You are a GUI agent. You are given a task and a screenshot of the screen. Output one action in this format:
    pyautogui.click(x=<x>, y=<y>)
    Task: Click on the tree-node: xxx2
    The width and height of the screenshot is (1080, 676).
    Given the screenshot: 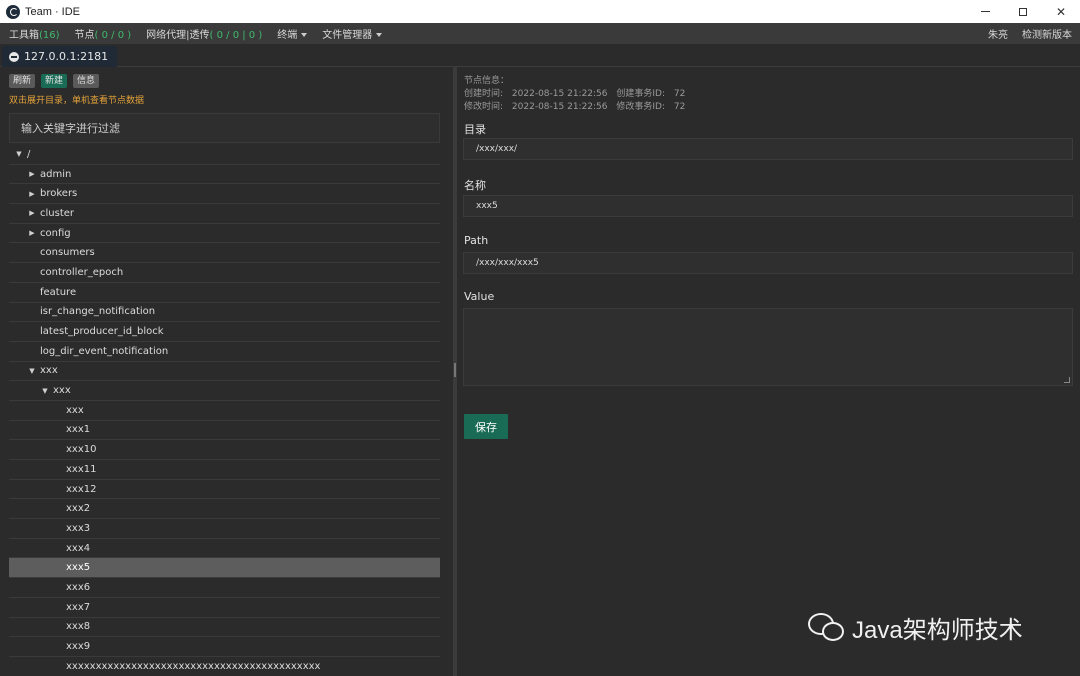 What is the action you would take?
    pyautogui.click(x=224, y=509)
    